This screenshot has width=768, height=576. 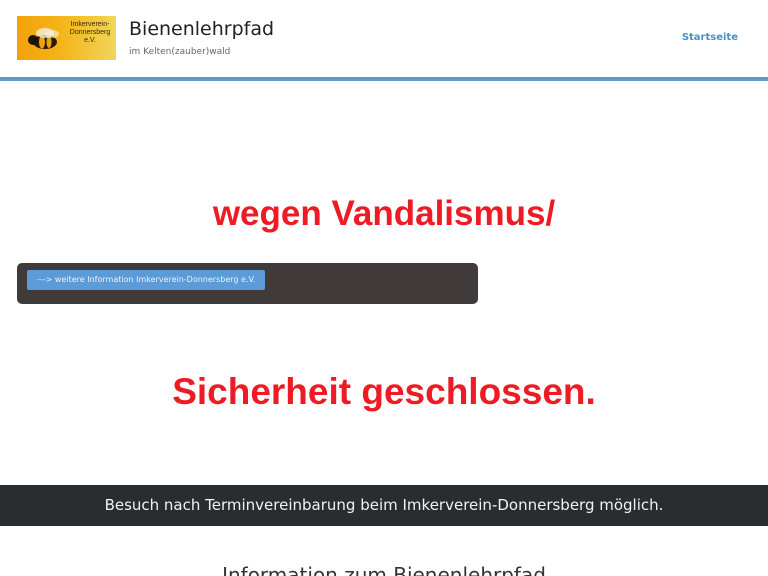 I want to click on site-tagline: im Kelten(zauber)wald, so click(x=180, y=52).